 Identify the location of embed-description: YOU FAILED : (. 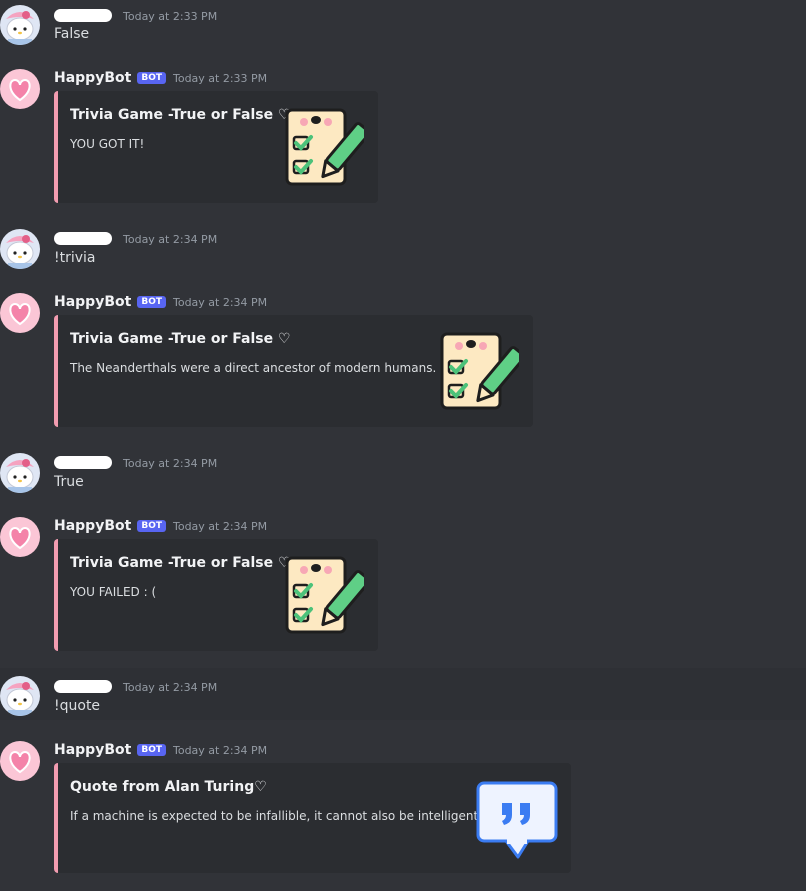
(113, 592).